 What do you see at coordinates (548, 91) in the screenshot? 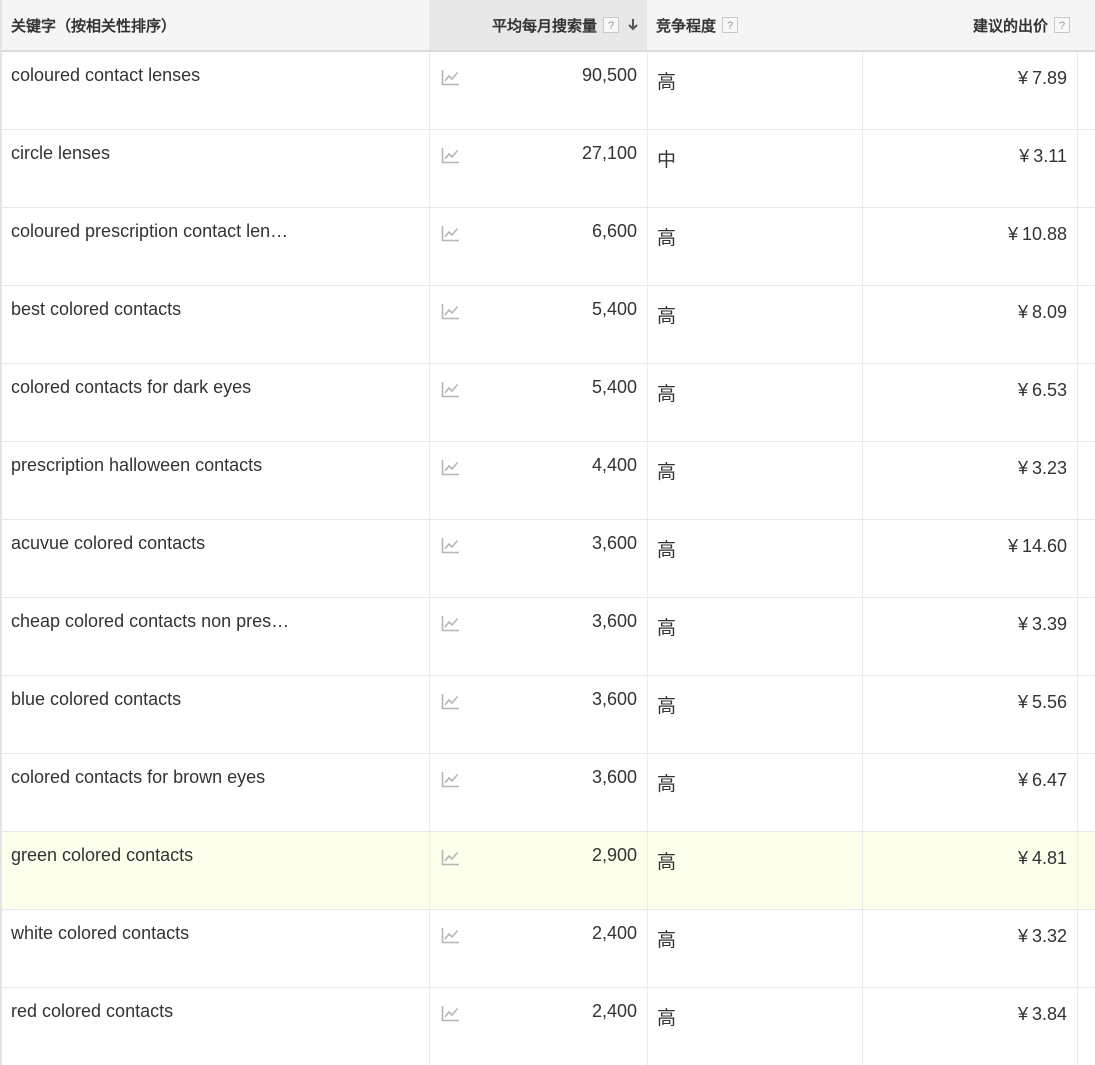
I see `table-row: coloured contact lenses 90,500 高 ¥7.89` at bounding box center [548, 91].